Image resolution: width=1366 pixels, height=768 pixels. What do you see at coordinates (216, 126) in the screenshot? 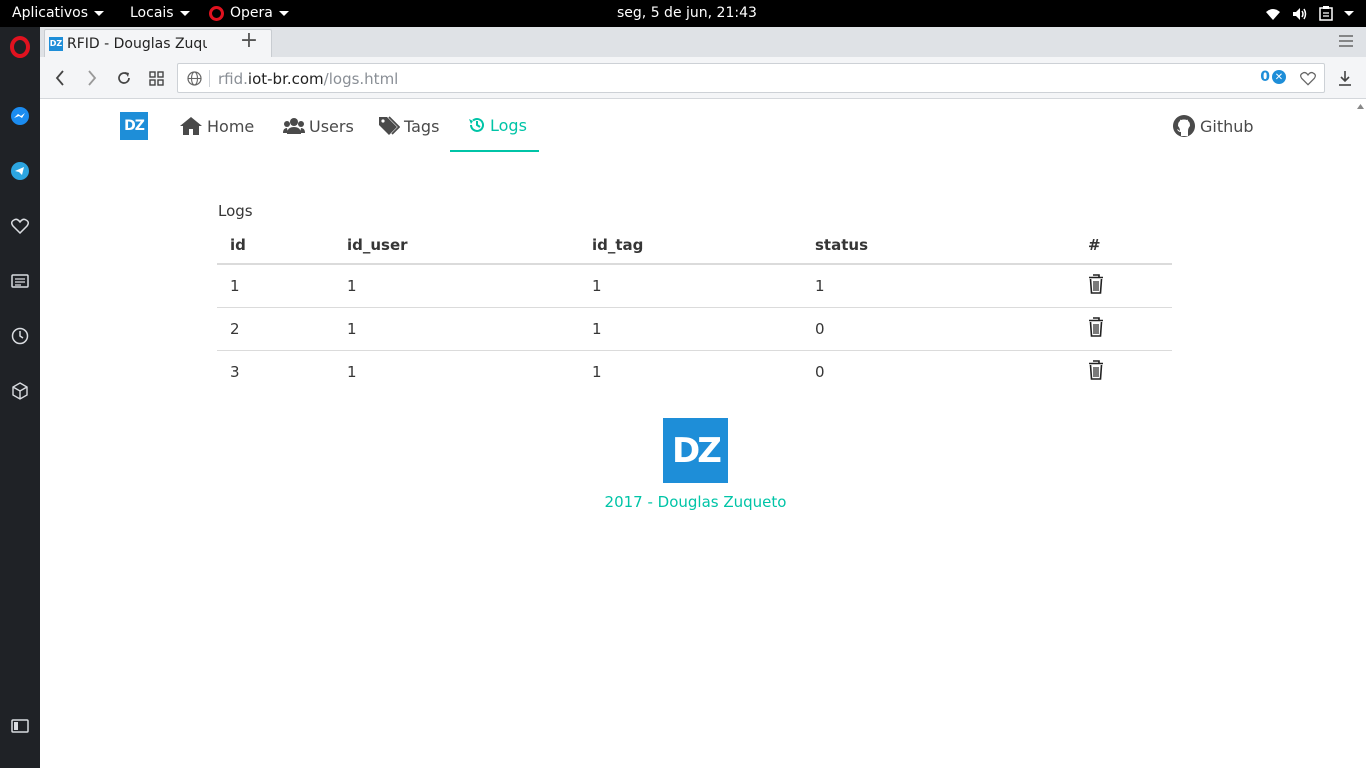
I see `nav-home: Home` at bounding box center [216, 126].